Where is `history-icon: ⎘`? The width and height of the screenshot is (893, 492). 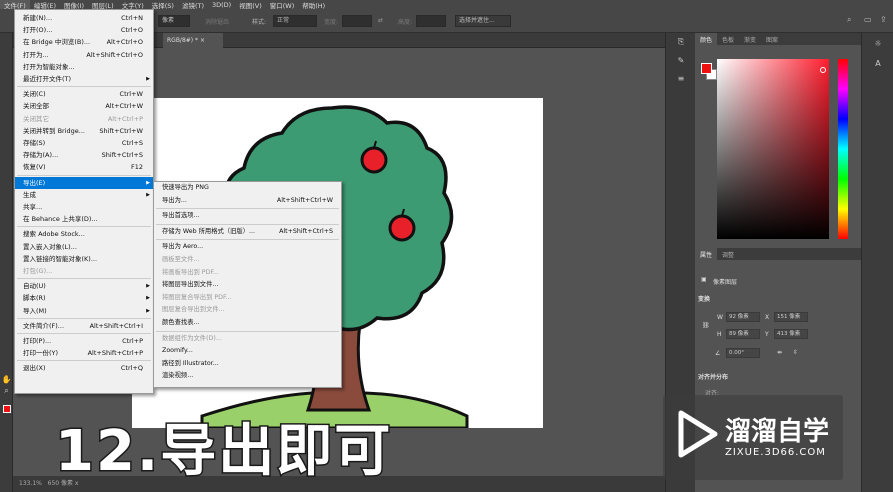 history-icon: ⎘ is located at coordinates (681, 42).